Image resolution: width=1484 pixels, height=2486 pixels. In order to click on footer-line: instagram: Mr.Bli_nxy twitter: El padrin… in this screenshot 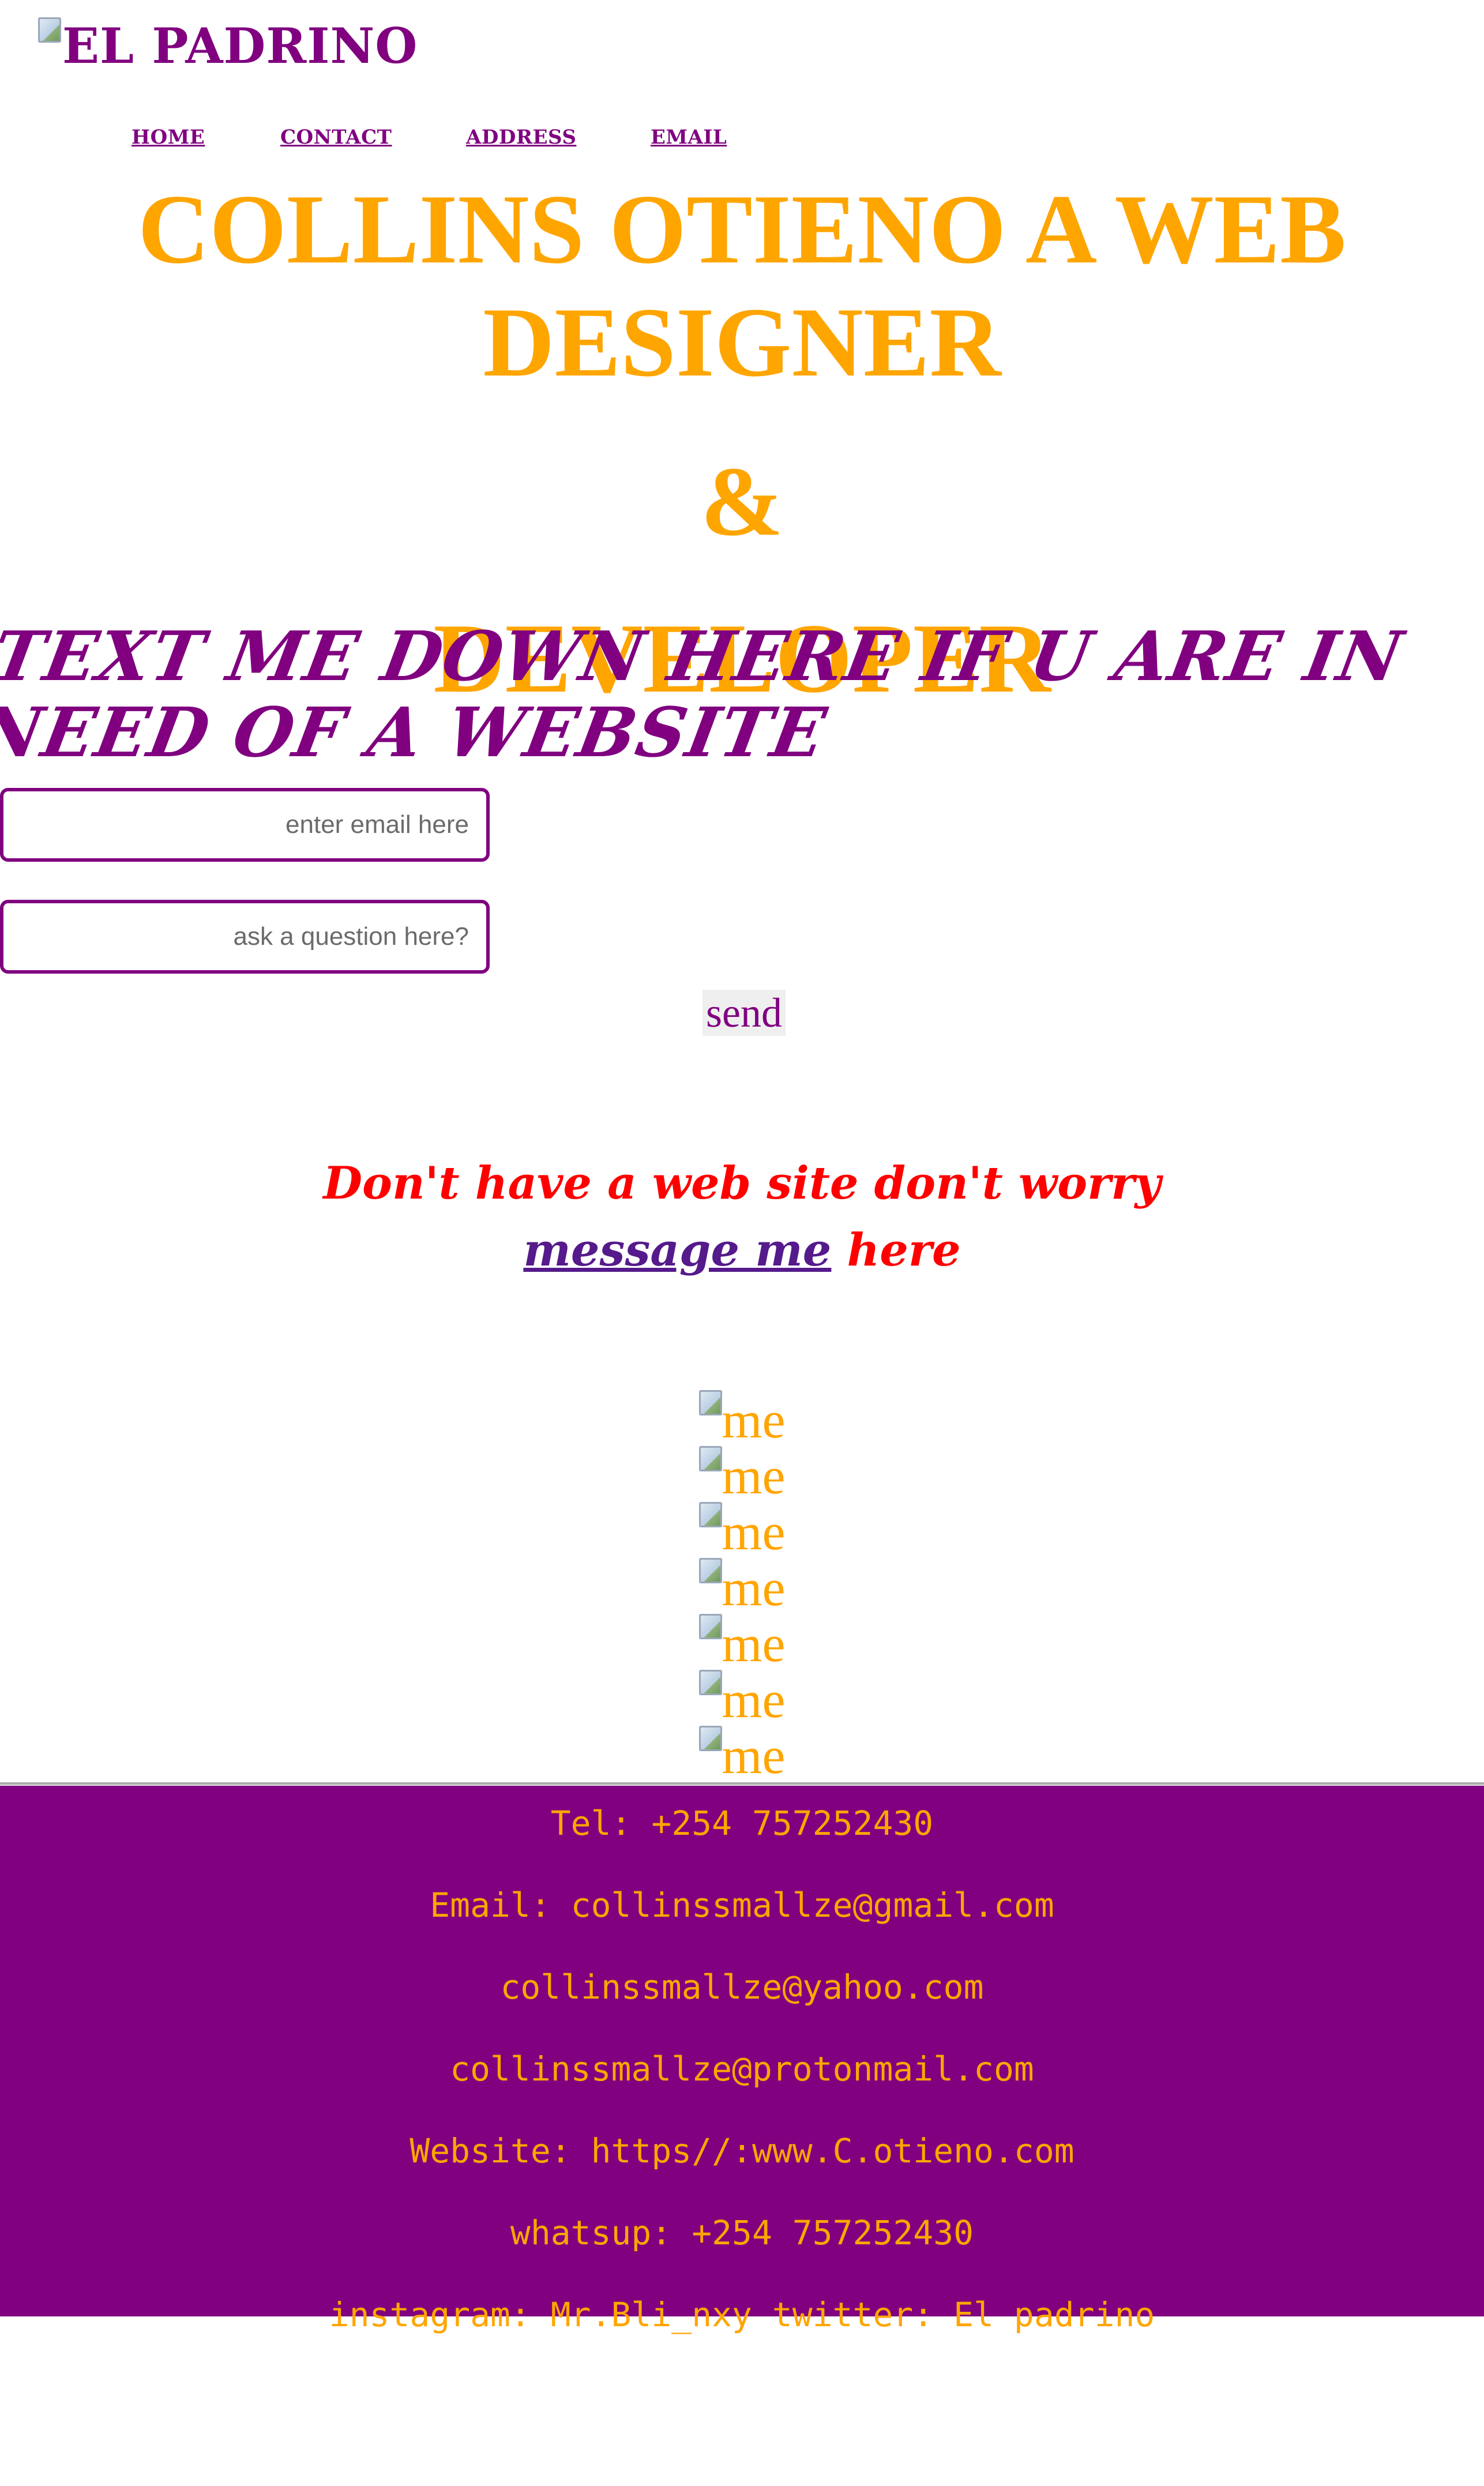, I will do `click(742, 2314)`.